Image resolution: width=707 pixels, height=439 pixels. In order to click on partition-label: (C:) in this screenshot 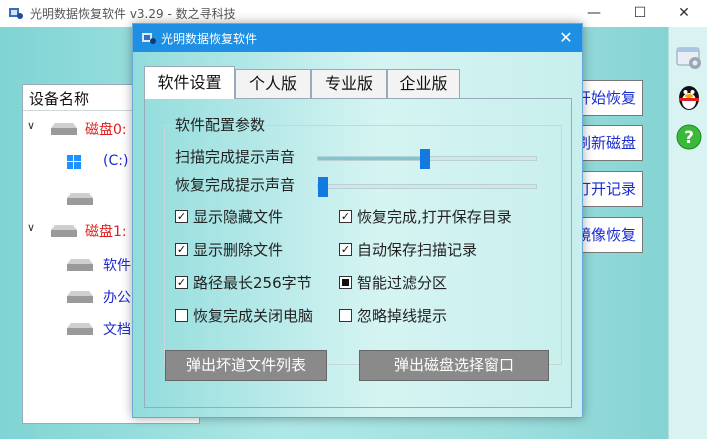, I will do `click(116, 161)`.